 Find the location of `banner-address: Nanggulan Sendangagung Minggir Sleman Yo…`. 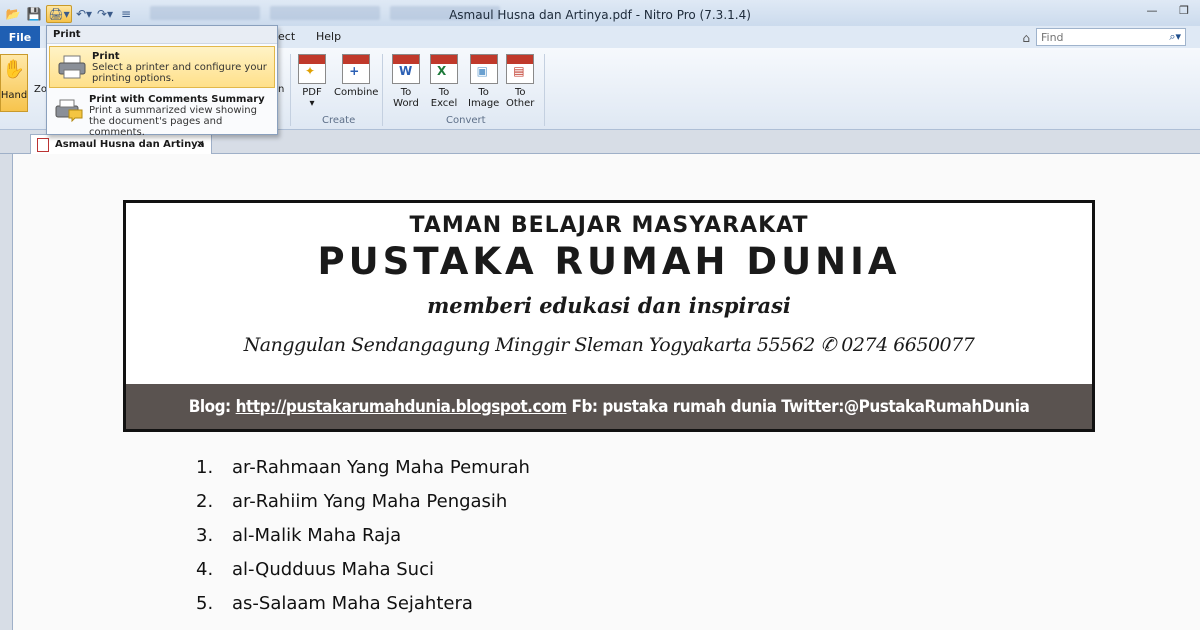

banner-address: Nanggulan Sendangagung Minggir Sleman Yo… is located at coordinates (609, 345).